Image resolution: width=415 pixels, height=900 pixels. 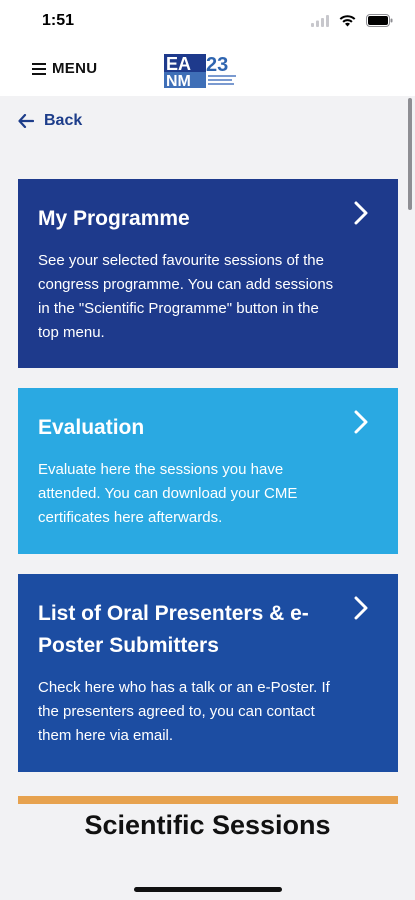 I want to click on section-title: Scientific Sessions, so click(x=207, y=825).